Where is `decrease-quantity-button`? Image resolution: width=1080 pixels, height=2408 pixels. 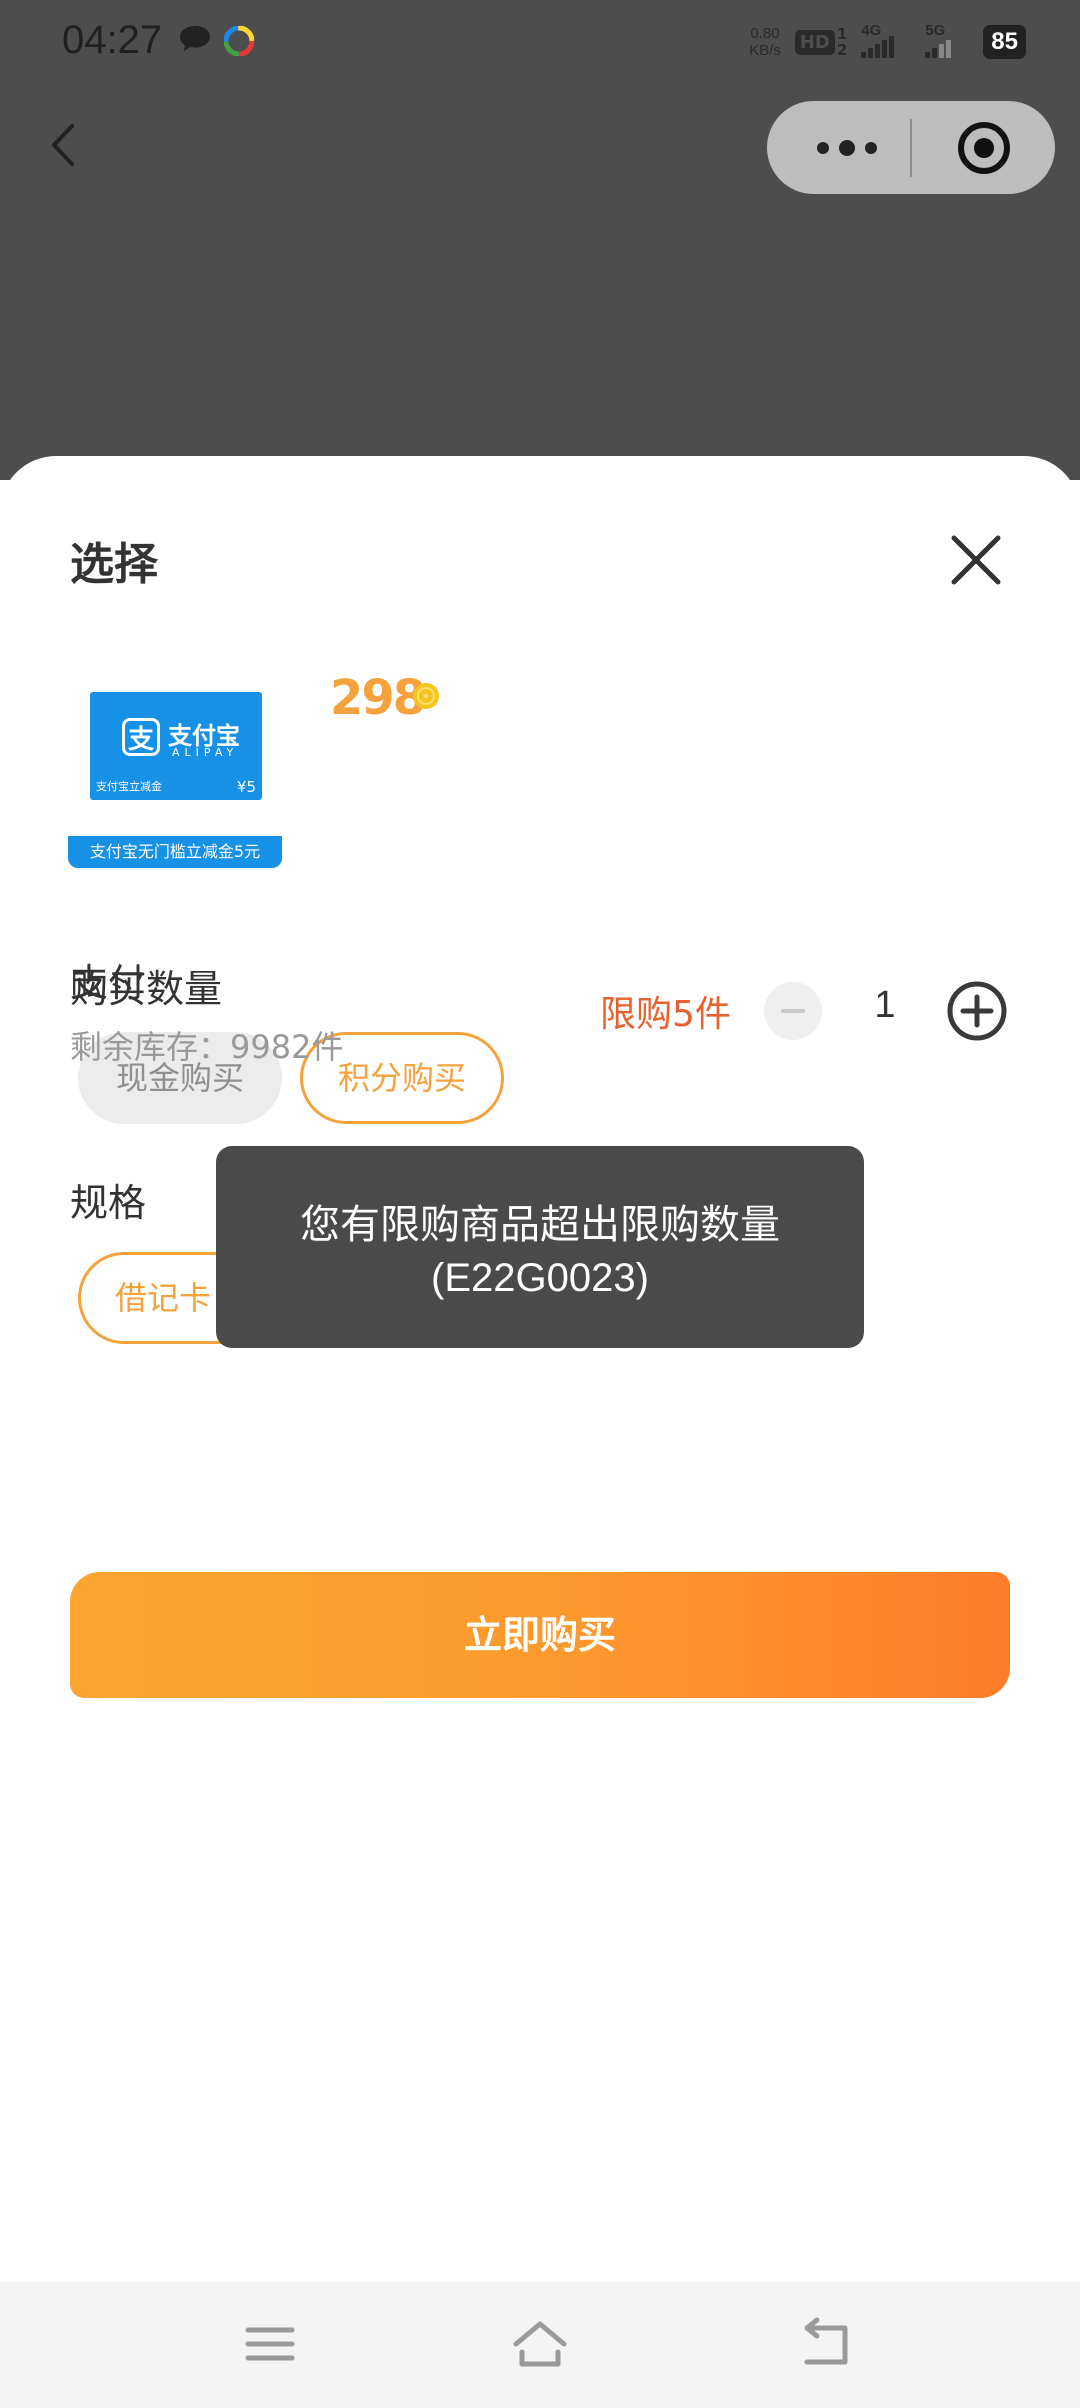 decrease-quantity-button is located at coordinates (793, 1011).